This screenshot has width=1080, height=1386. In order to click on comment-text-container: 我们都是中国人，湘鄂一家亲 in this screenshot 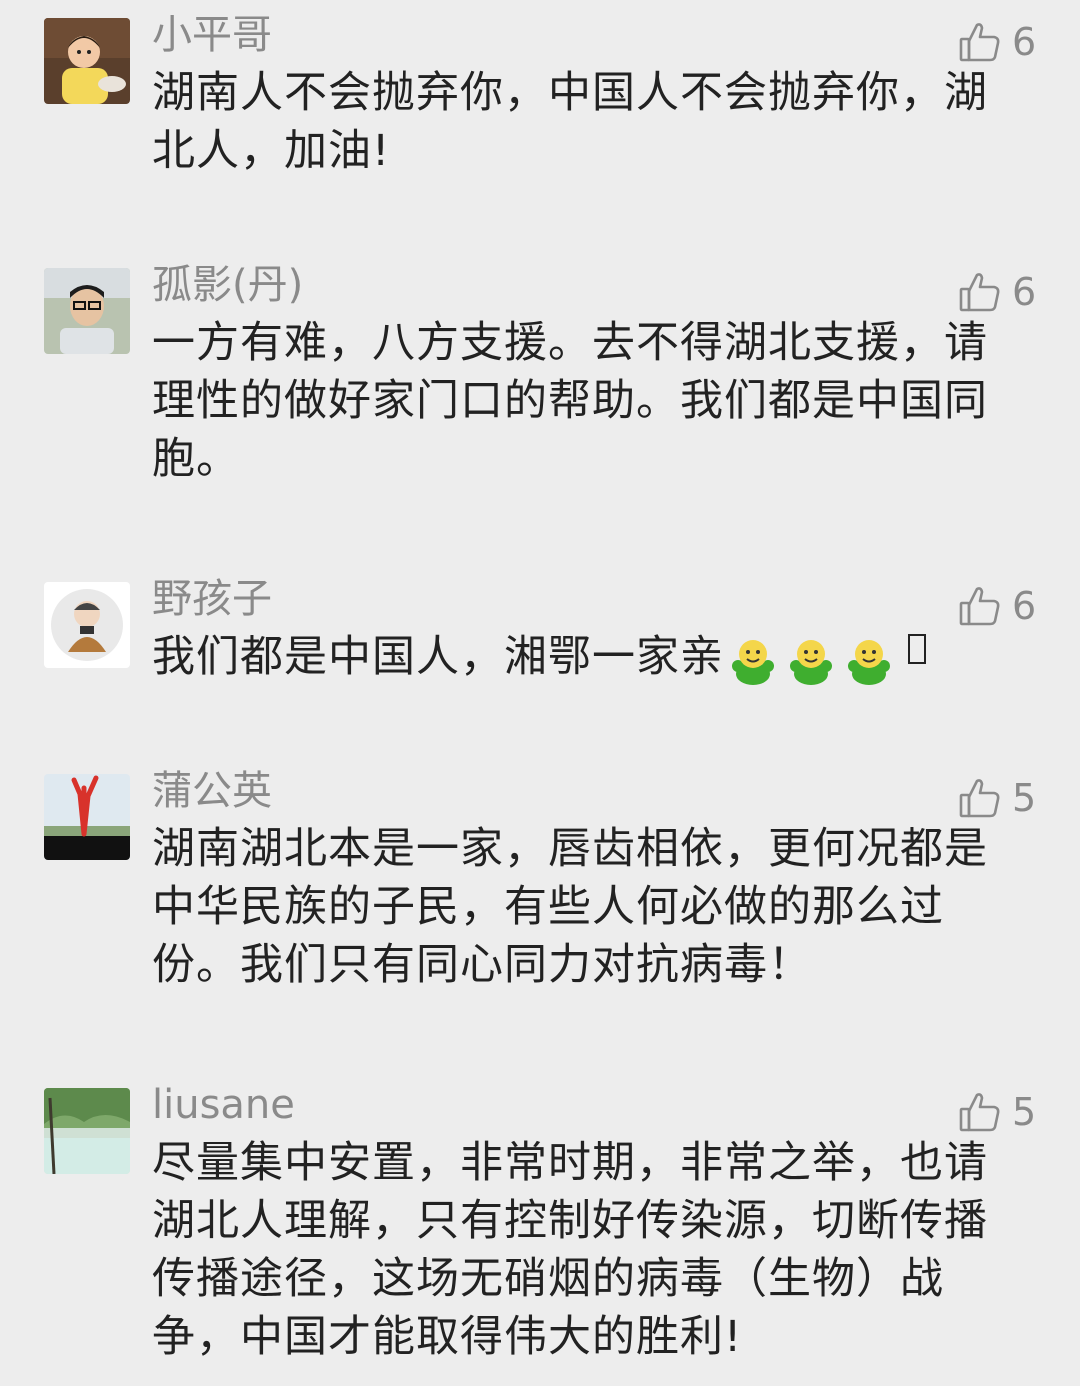, I will do `click(582, 657)`.